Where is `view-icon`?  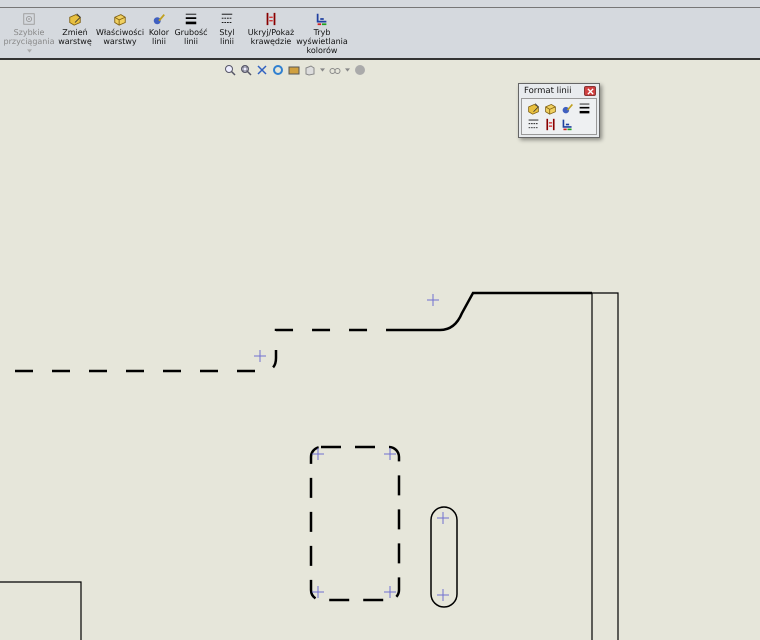 view-icon is located at coordinates (294, 70).